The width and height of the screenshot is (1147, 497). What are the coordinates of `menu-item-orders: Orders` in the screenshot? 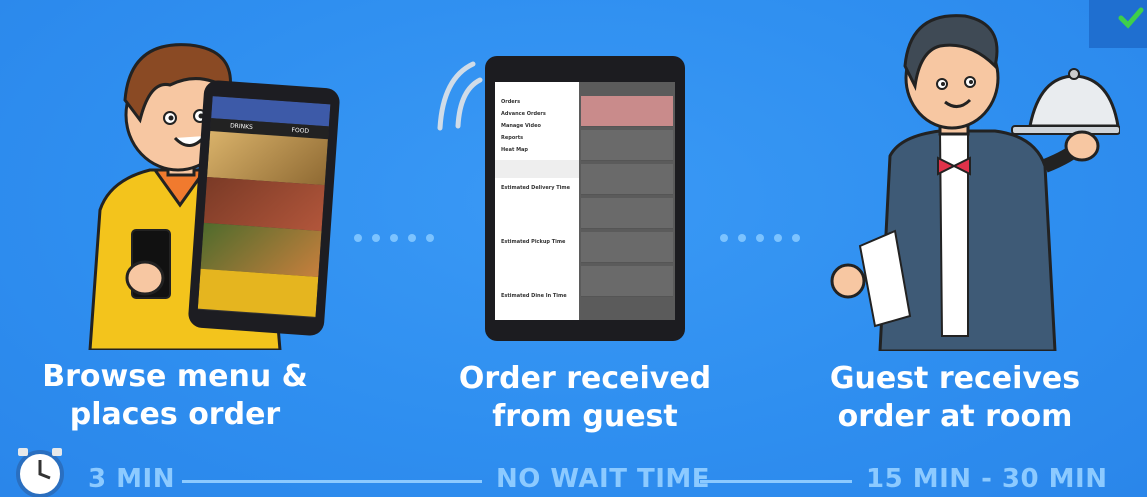 It's located at (537, 102).